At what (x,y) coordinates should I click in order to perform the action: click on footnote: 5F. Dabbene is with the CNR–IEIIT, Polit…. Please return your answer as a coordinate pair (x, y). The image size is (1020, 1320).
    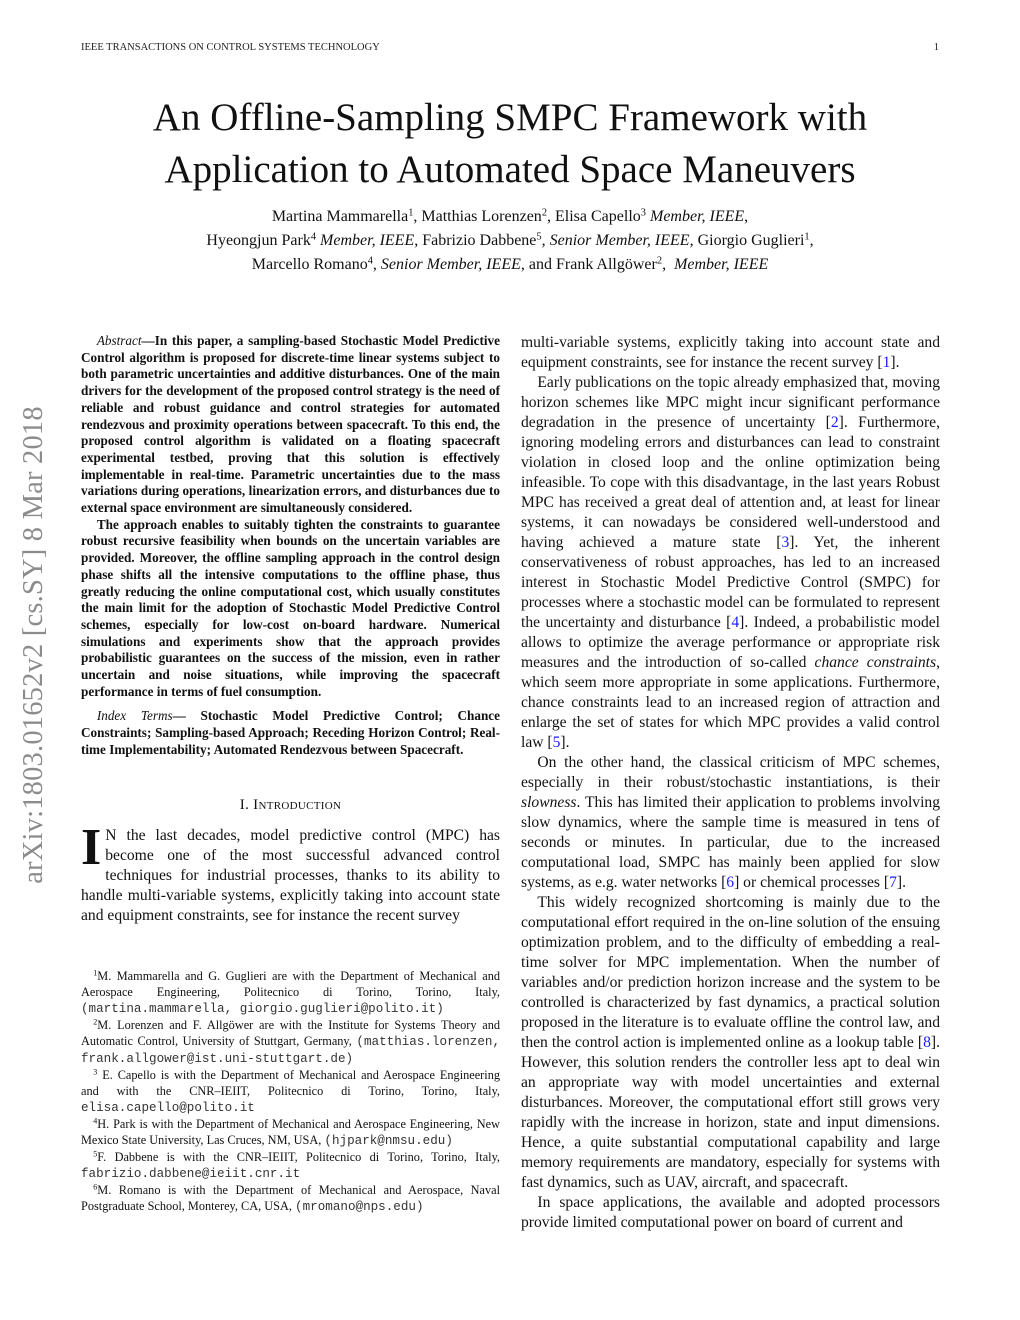
    Looking at the image, I should click on (290, 1165).